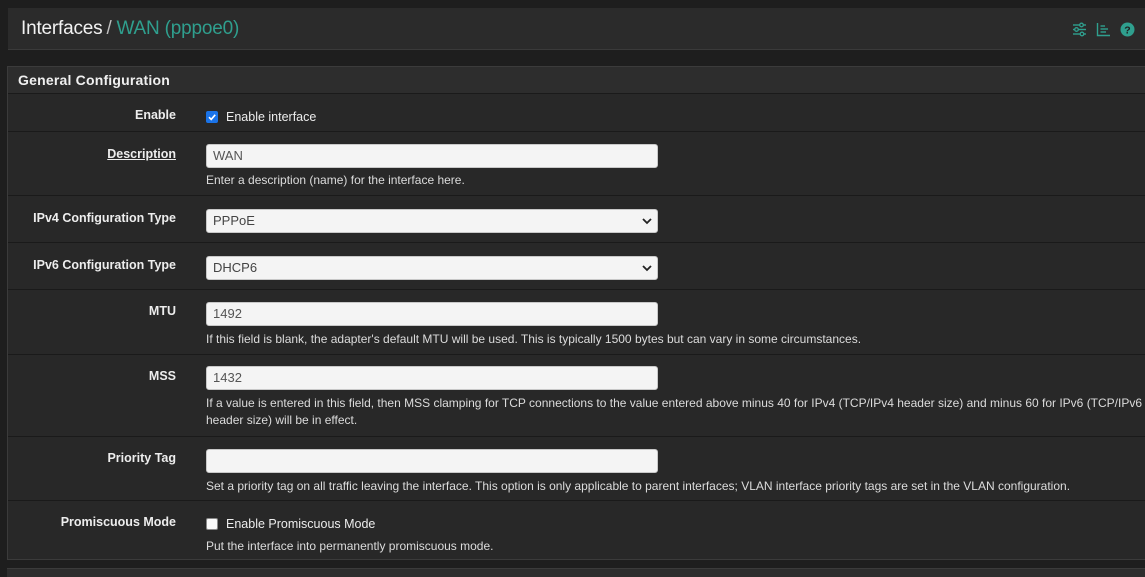 The image size is (1145, 577). What do you see at coordinates (212, 524) in the screenshot?
I see `promiscuous-checkbox` at bounding box center [212, 524].